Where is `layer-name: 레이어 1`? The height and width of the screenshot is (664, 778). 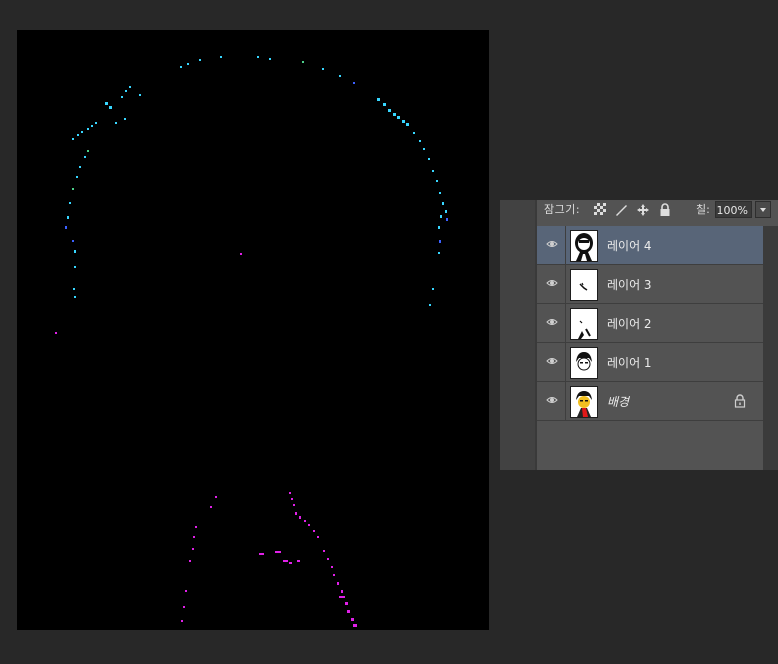
layer-name: 레이어 1 is located at coordinates (629, 362).